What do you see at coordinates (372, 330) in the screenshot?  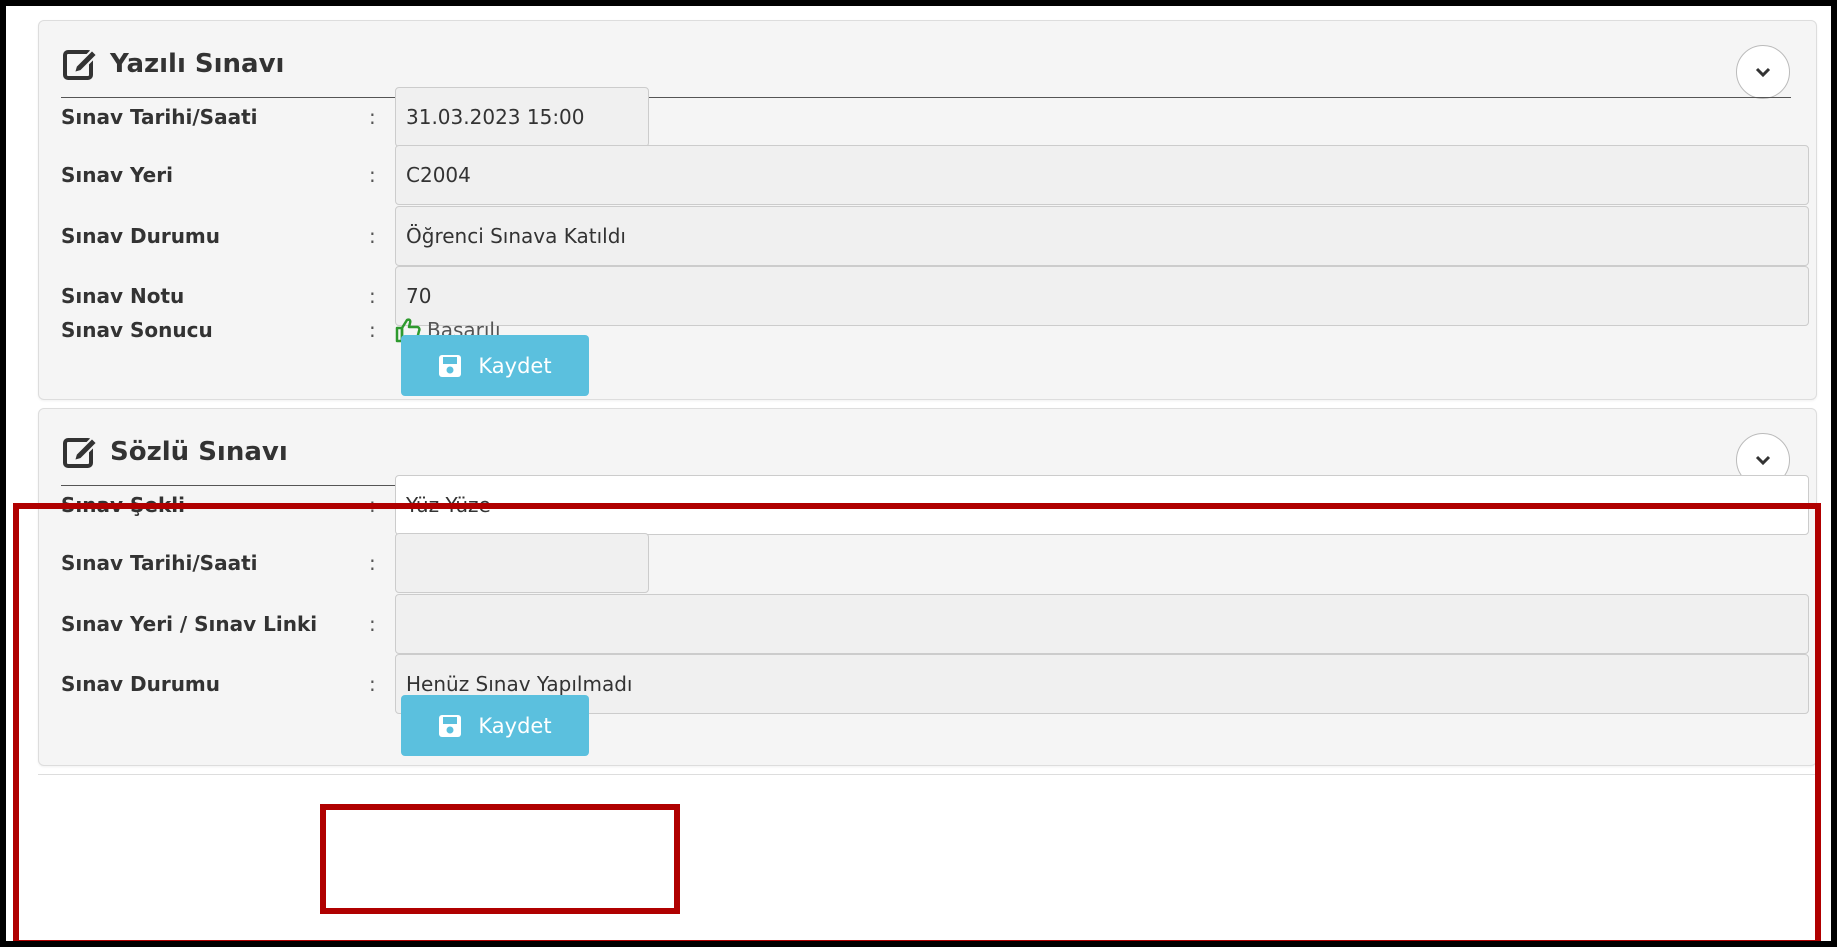 I see `yazili-sonuc-colon: :` at bounding box center [372, 330].